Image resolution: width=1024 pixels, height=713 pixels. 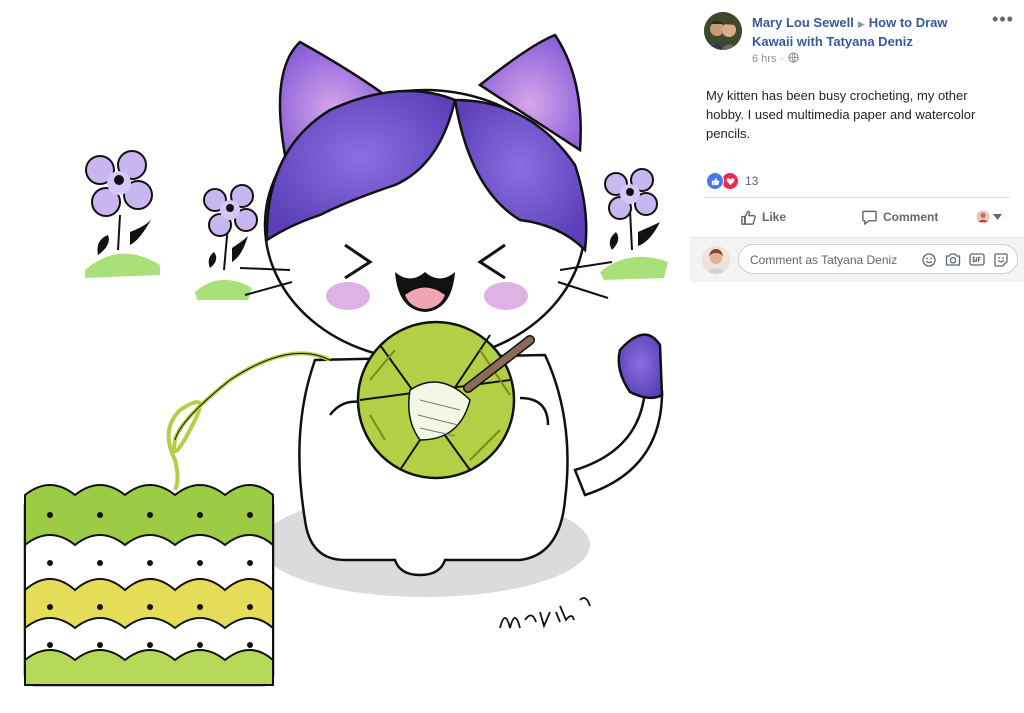 I want to click on left-cheek, so click(x=348, y=296).